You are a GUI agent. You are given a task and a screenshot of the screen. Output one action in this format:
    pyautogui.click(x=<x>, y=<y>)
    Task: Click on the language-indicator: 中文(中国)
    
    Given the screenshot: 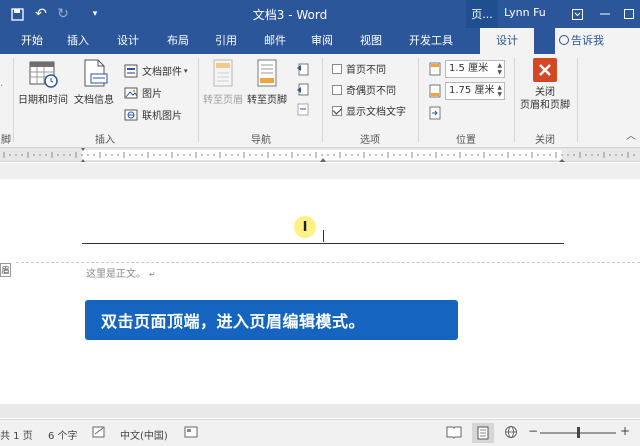 What is the action you would take?
    pyautogui.click(x=144, y=434)
    